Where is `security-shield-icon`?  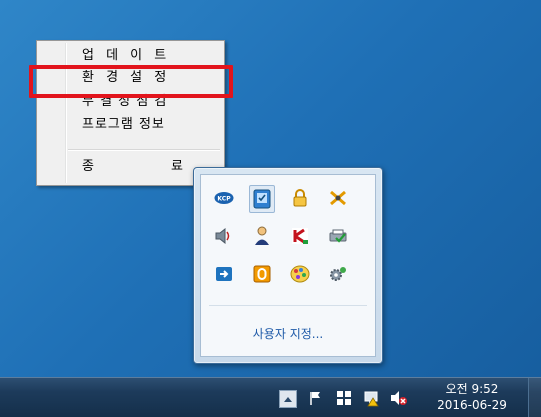
security-shield-icon is located at coordinates (262, 199).